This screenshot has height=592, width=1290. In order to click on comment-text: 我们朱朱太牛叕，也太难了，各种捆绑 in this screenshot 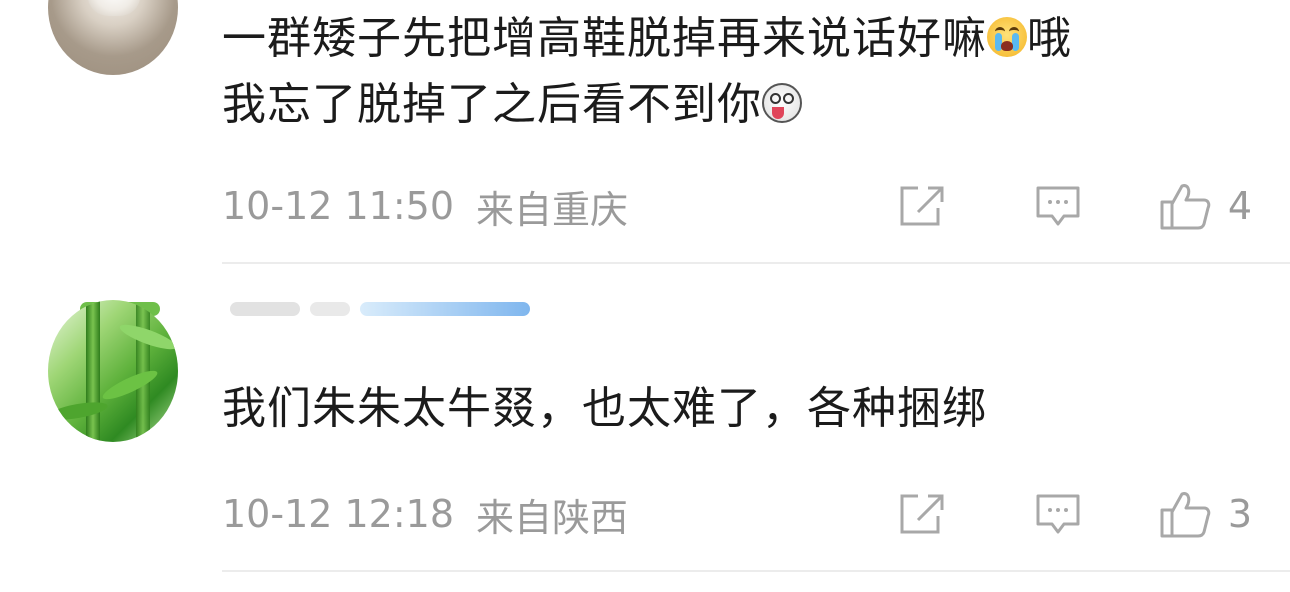, I will do `click(604, 409)`.